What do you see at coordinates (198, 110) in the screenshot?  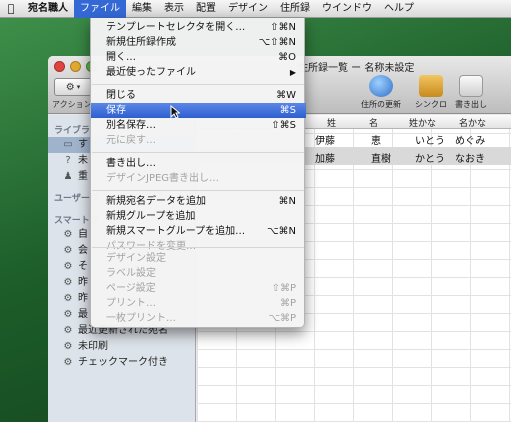 I see `menu-item-save: 保存 ⌘S` at bounding box center [198, 110].